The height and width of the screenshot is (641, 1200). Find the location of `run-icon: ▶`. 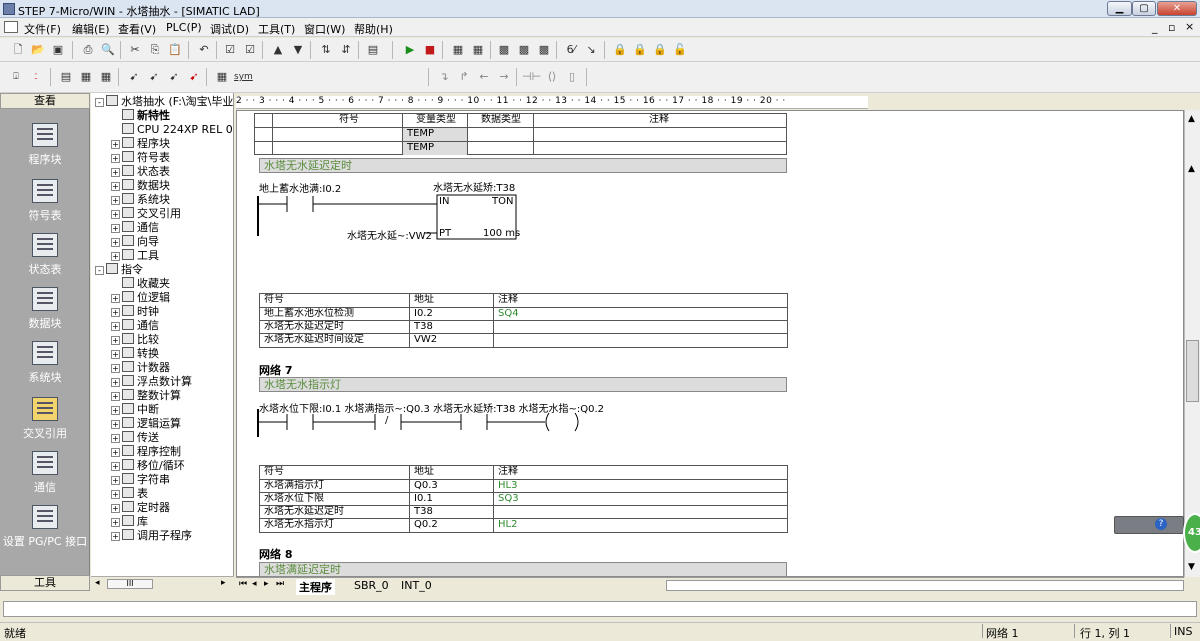

run-icon: ▶ is located at coordinates (410, 50).